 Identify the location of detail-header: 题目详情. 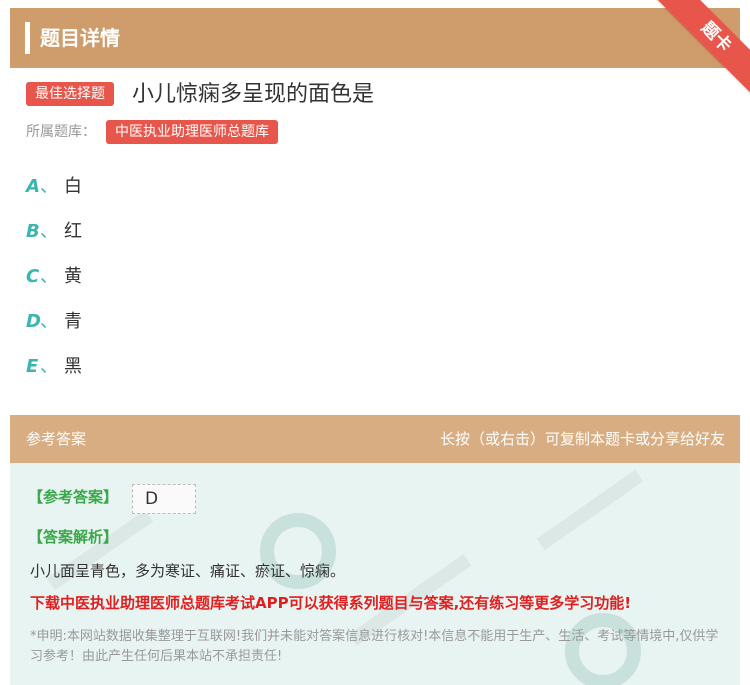
(375, 38).